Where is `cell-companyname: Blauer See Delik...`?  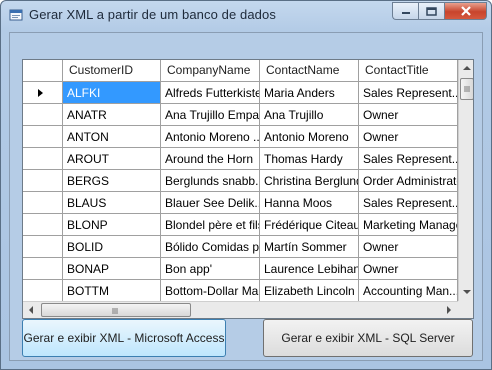
cell-companyname: Blauer See Delik... is located at coordinates (210, 203).